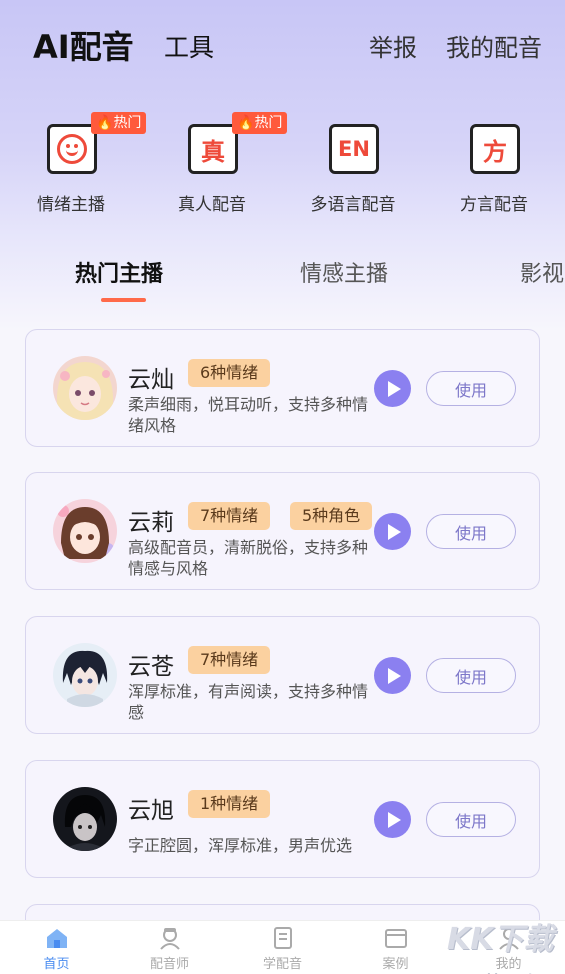  I want to click on category-label: 真人配音, so click(212, 205).